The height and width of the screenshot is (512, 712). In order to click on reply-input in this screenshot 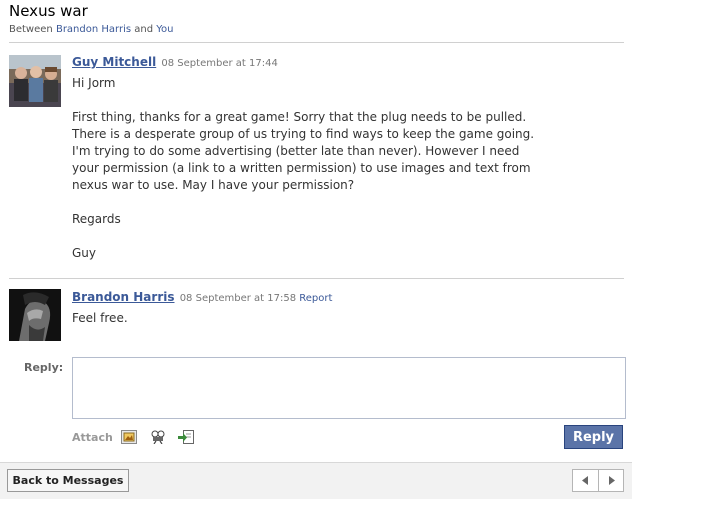, I will do `click(349, 388)`.